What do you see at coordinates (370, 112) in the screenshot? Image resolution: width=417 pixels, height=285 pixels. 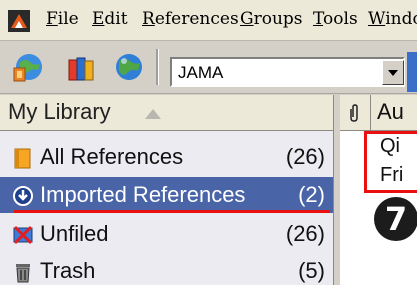 I see `column-separator` at bounding box center [370, 112].